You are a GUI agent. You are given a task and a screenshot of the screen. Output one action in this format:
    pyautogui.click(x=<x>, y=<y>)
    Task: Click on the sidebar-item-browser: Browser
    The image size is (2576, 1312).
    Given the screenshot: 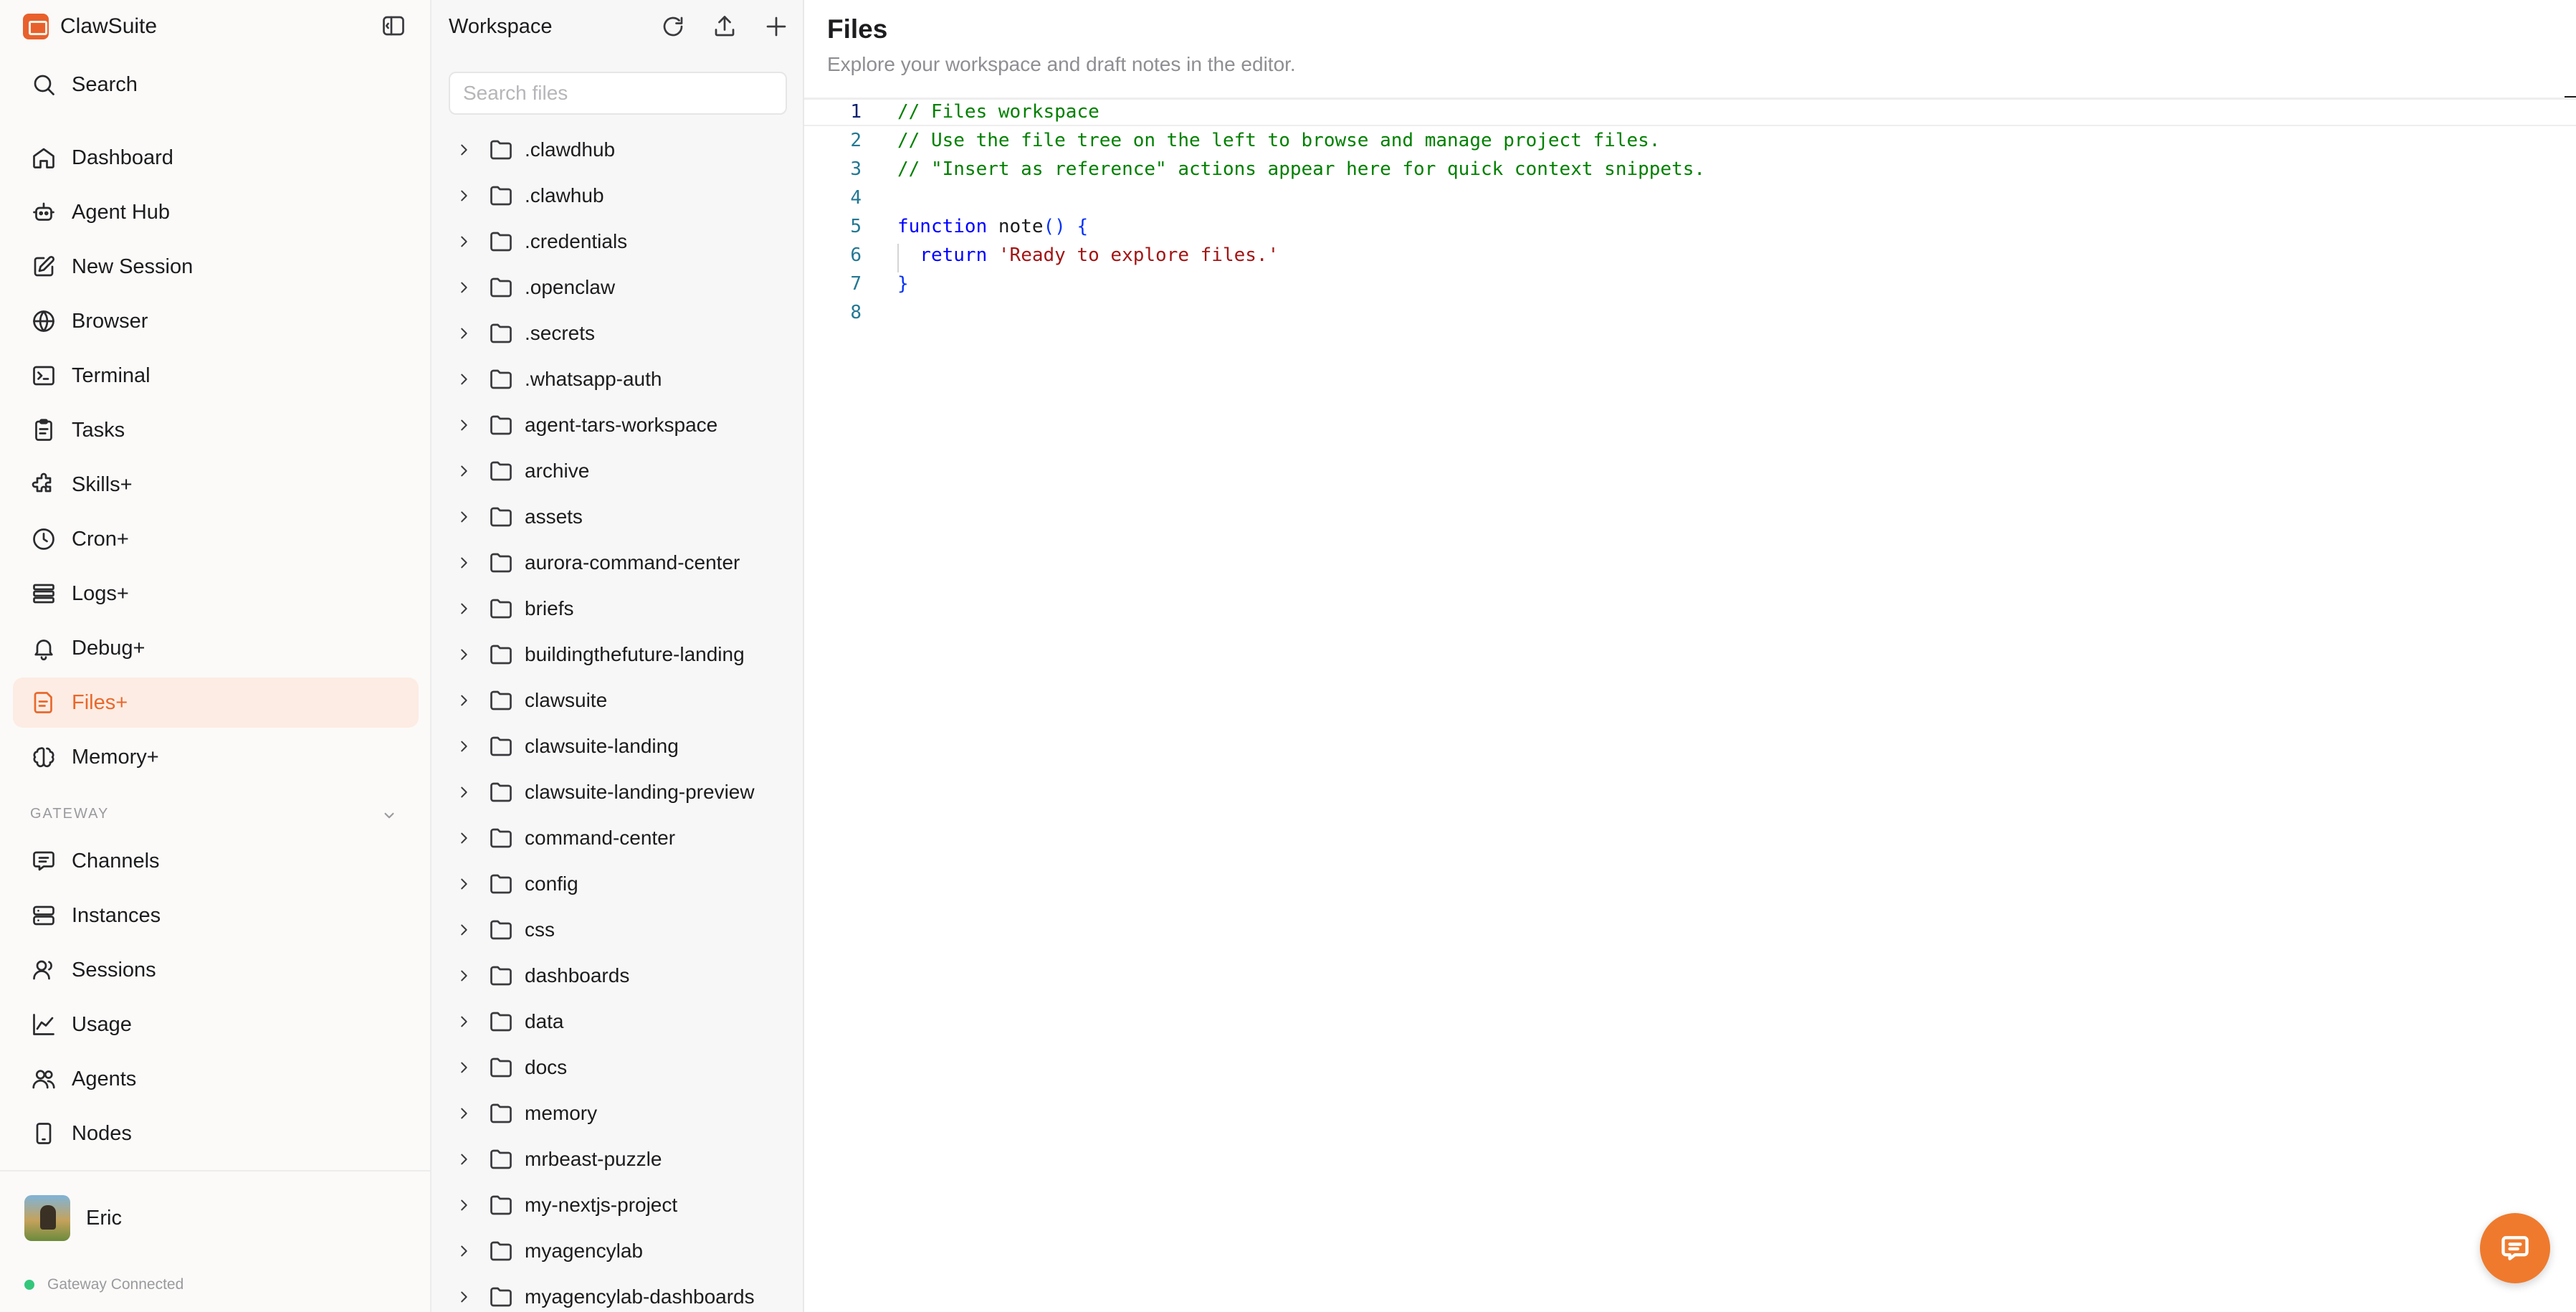 What is the action you would take?
    pyautogui.click(x=216, y=321)
    